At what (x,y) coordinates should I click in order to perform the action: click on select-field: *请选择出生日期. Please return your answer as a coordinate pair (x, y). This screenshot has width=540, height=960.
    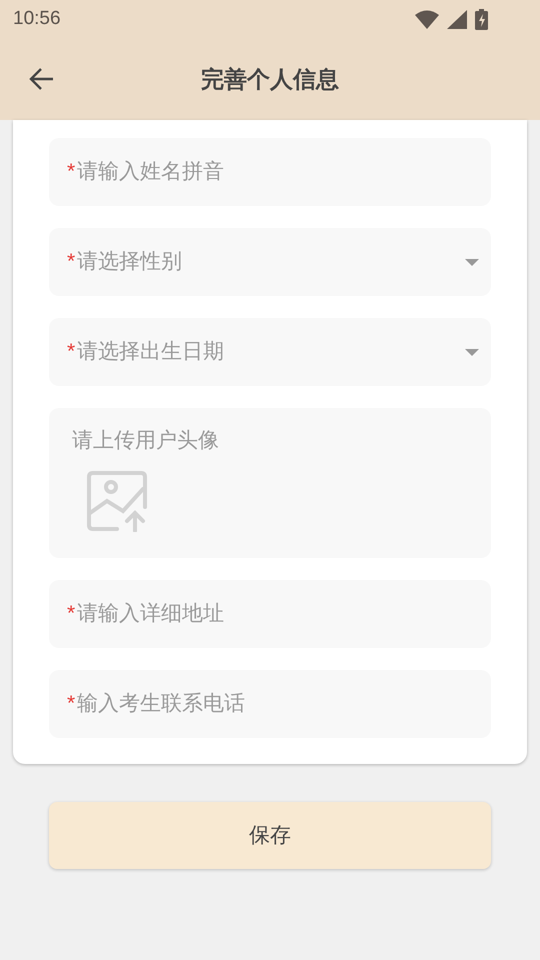
    Looking at the image, I should click on (270, 352).